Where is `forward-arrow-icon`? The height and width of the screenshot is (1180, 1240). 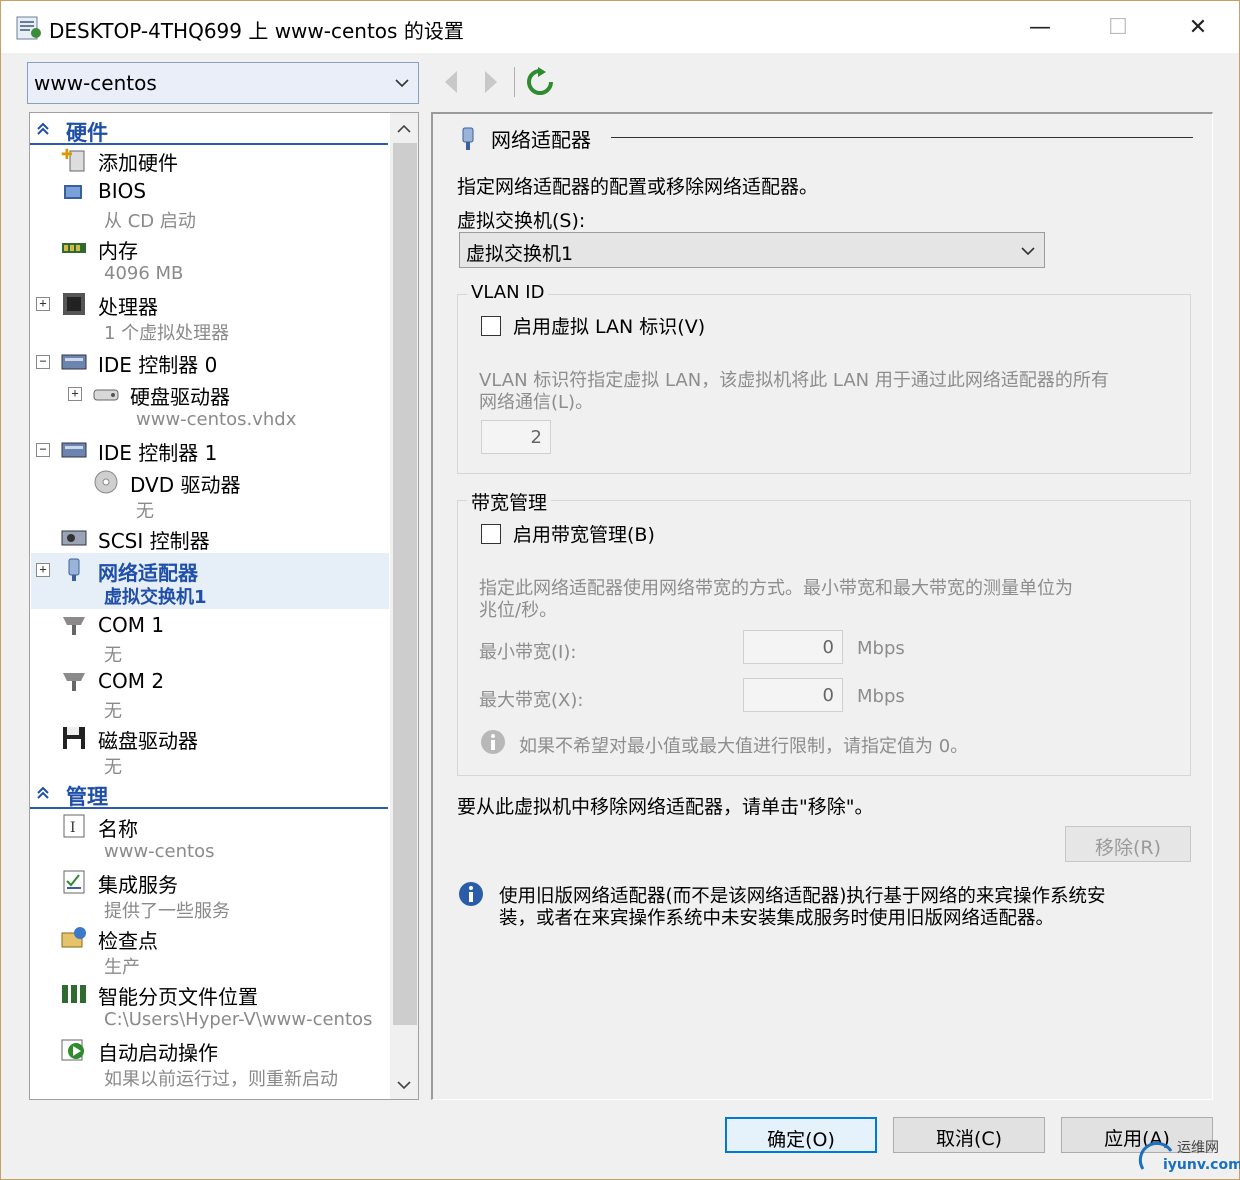 forward-arrow-icon is located at coordinates (491, 82).